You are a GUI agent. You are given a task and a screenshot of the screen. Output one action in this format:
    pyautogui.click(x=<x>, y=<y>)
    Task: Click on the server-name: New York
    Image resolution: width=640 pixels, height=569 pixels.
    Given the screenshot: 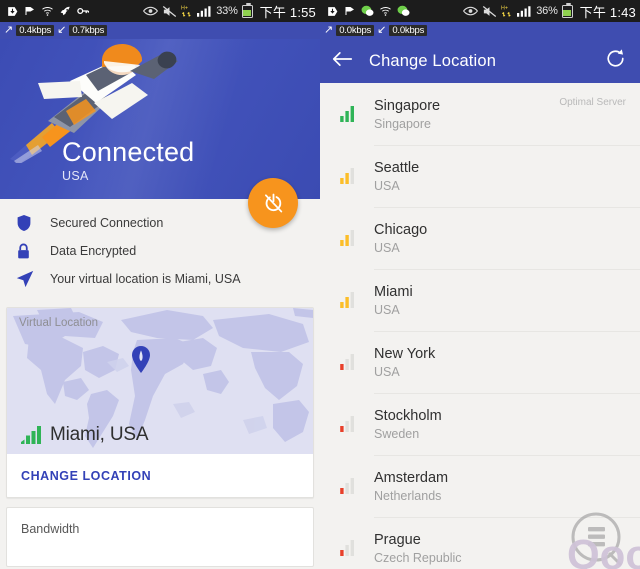 What is the action you would take?
    pyautogui.click(x=405, y=353)
    